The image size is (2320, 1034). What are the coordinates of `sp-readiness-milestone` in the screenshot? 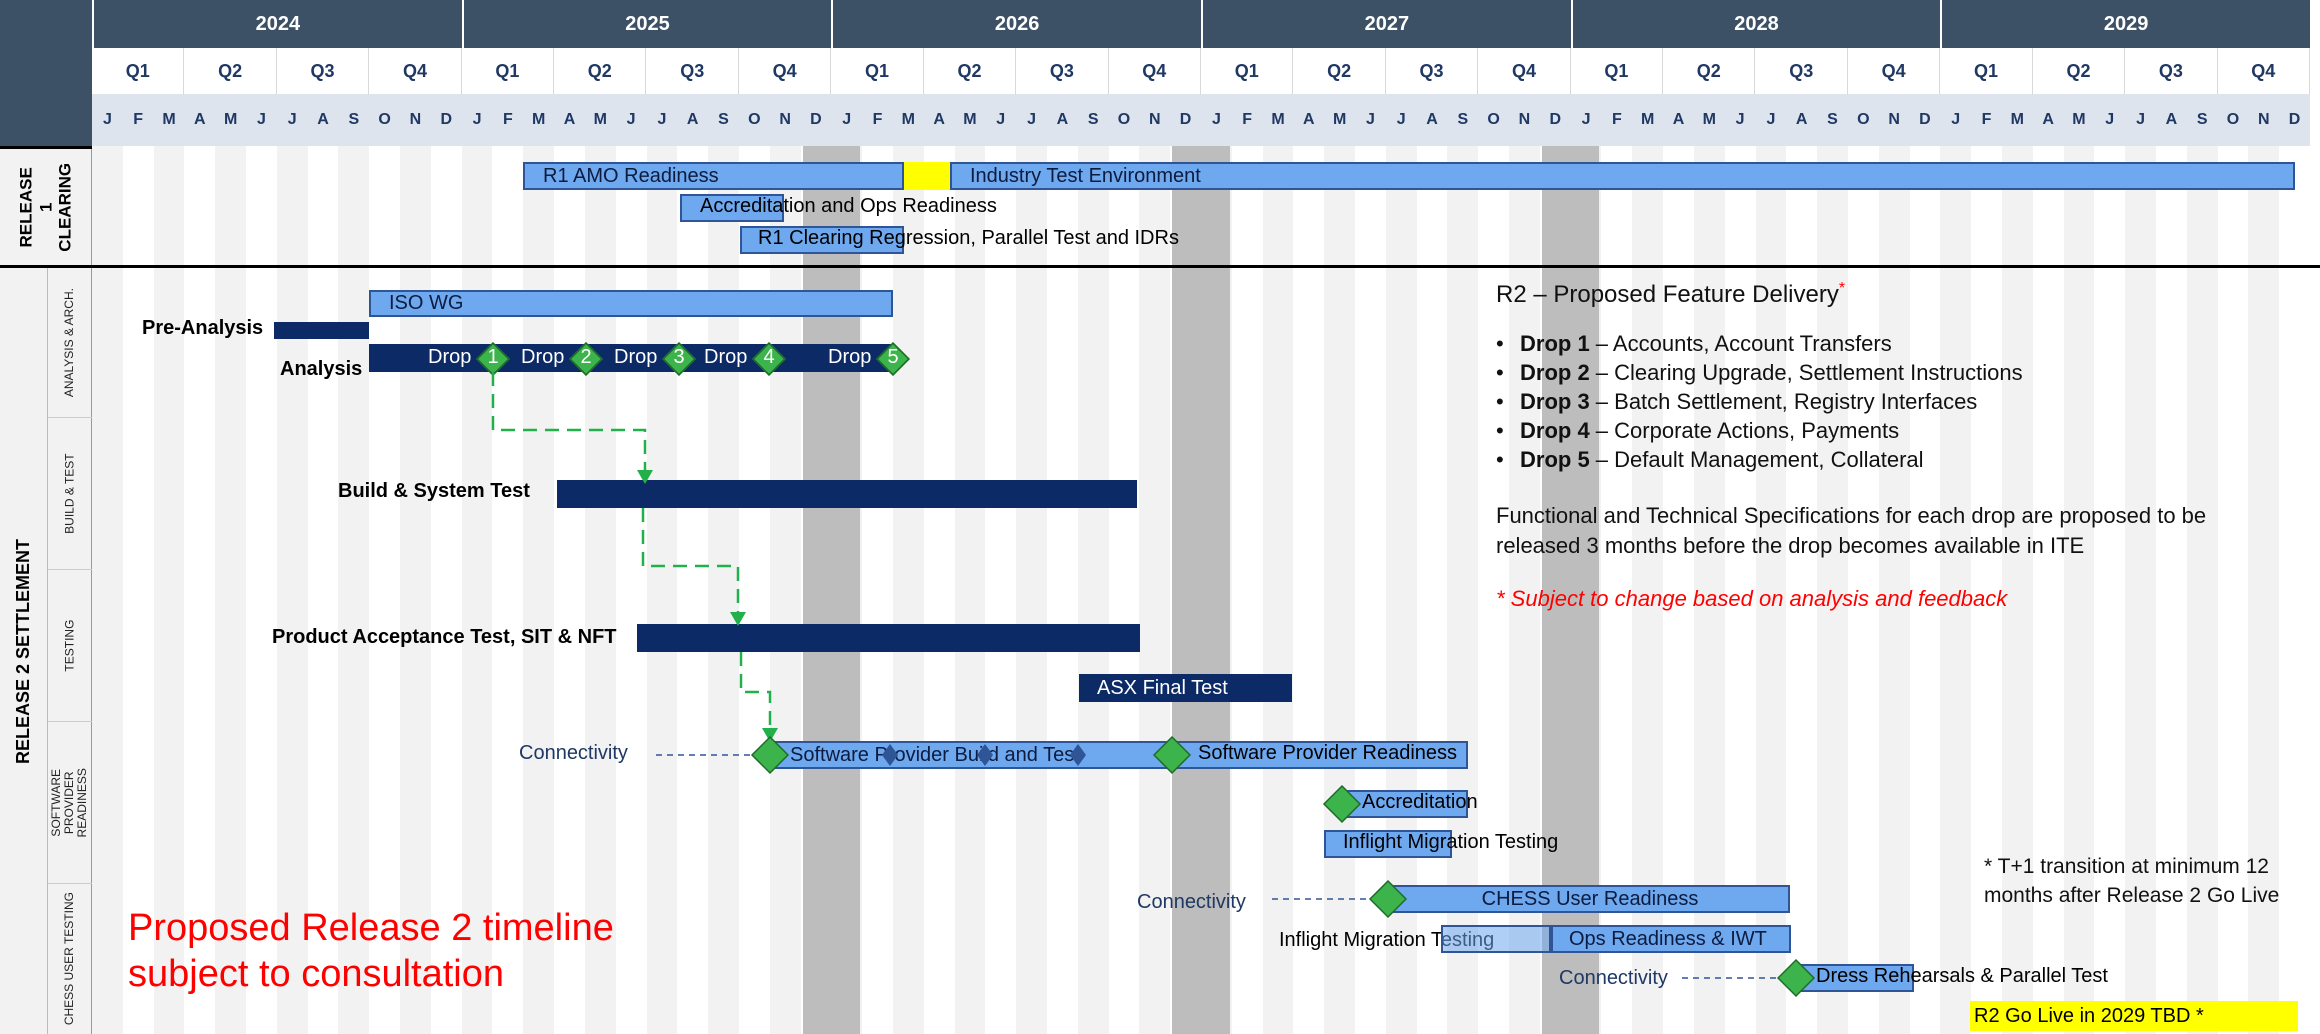 It's located at (1172, 755).